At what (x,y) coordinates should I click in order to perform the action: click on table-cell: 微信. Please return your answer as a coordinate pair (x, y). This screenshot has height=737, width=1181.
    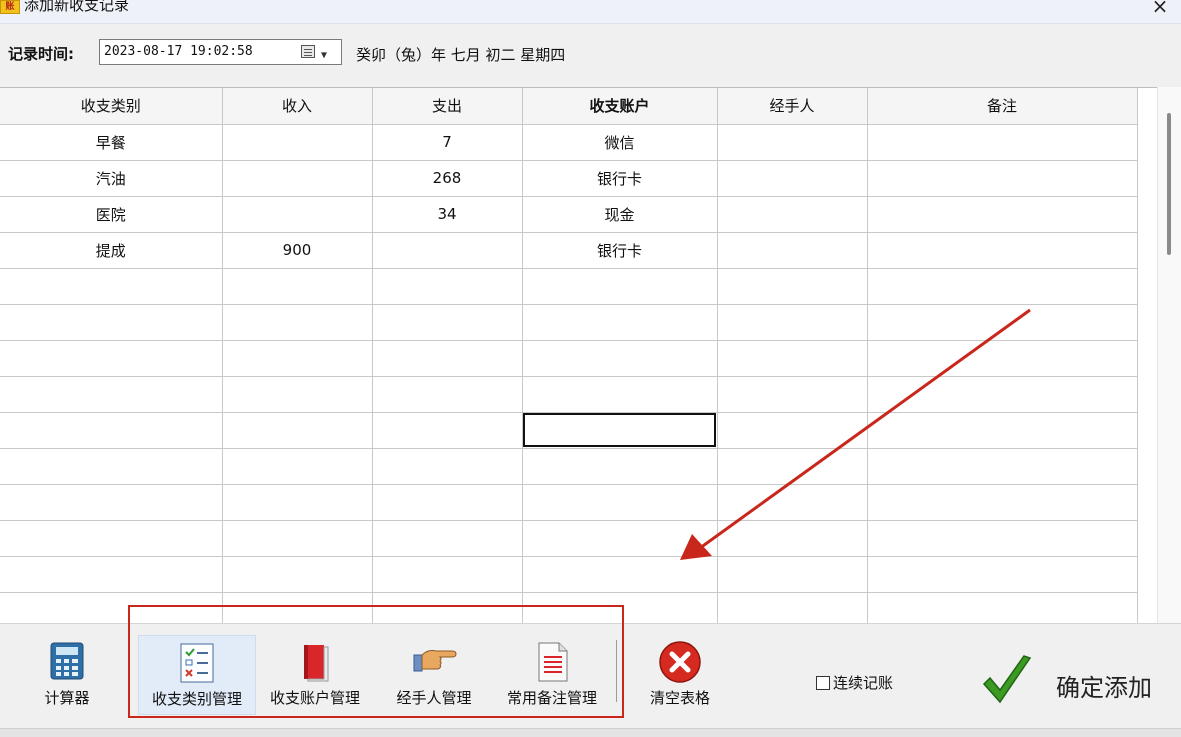
    Looking at the image, I should click on (620, 142).